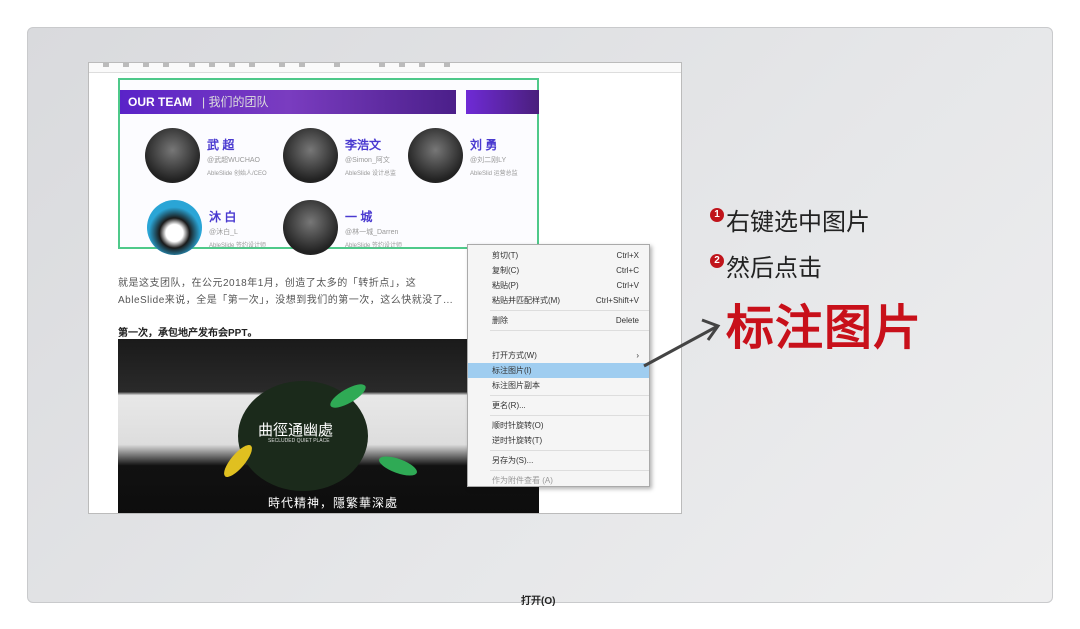 Image resolution: width=1080 pixels, height=629 pixels. Describe the element at coordinates (363, 145) in the screenshot. I see `member-name: 李浩文` at that location.